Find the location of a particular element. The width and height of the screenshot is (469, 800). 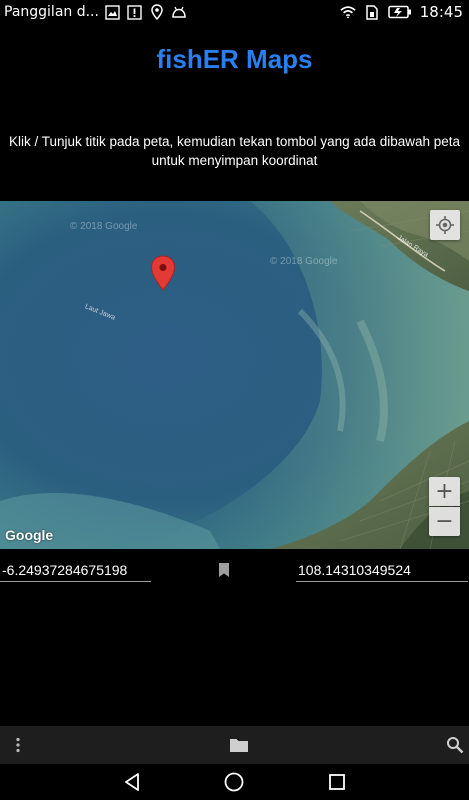

android-icon is located at coordinates (179, 12).